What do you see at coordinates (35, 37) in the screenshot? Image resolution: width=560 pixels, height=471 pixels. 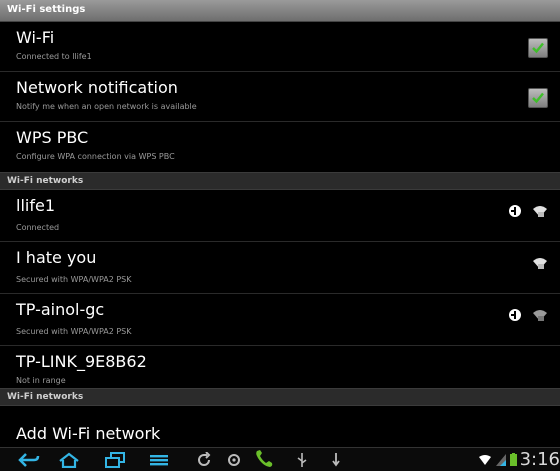 I see `wifi-label: Wi-Fi` at bounding box center [35, 37].